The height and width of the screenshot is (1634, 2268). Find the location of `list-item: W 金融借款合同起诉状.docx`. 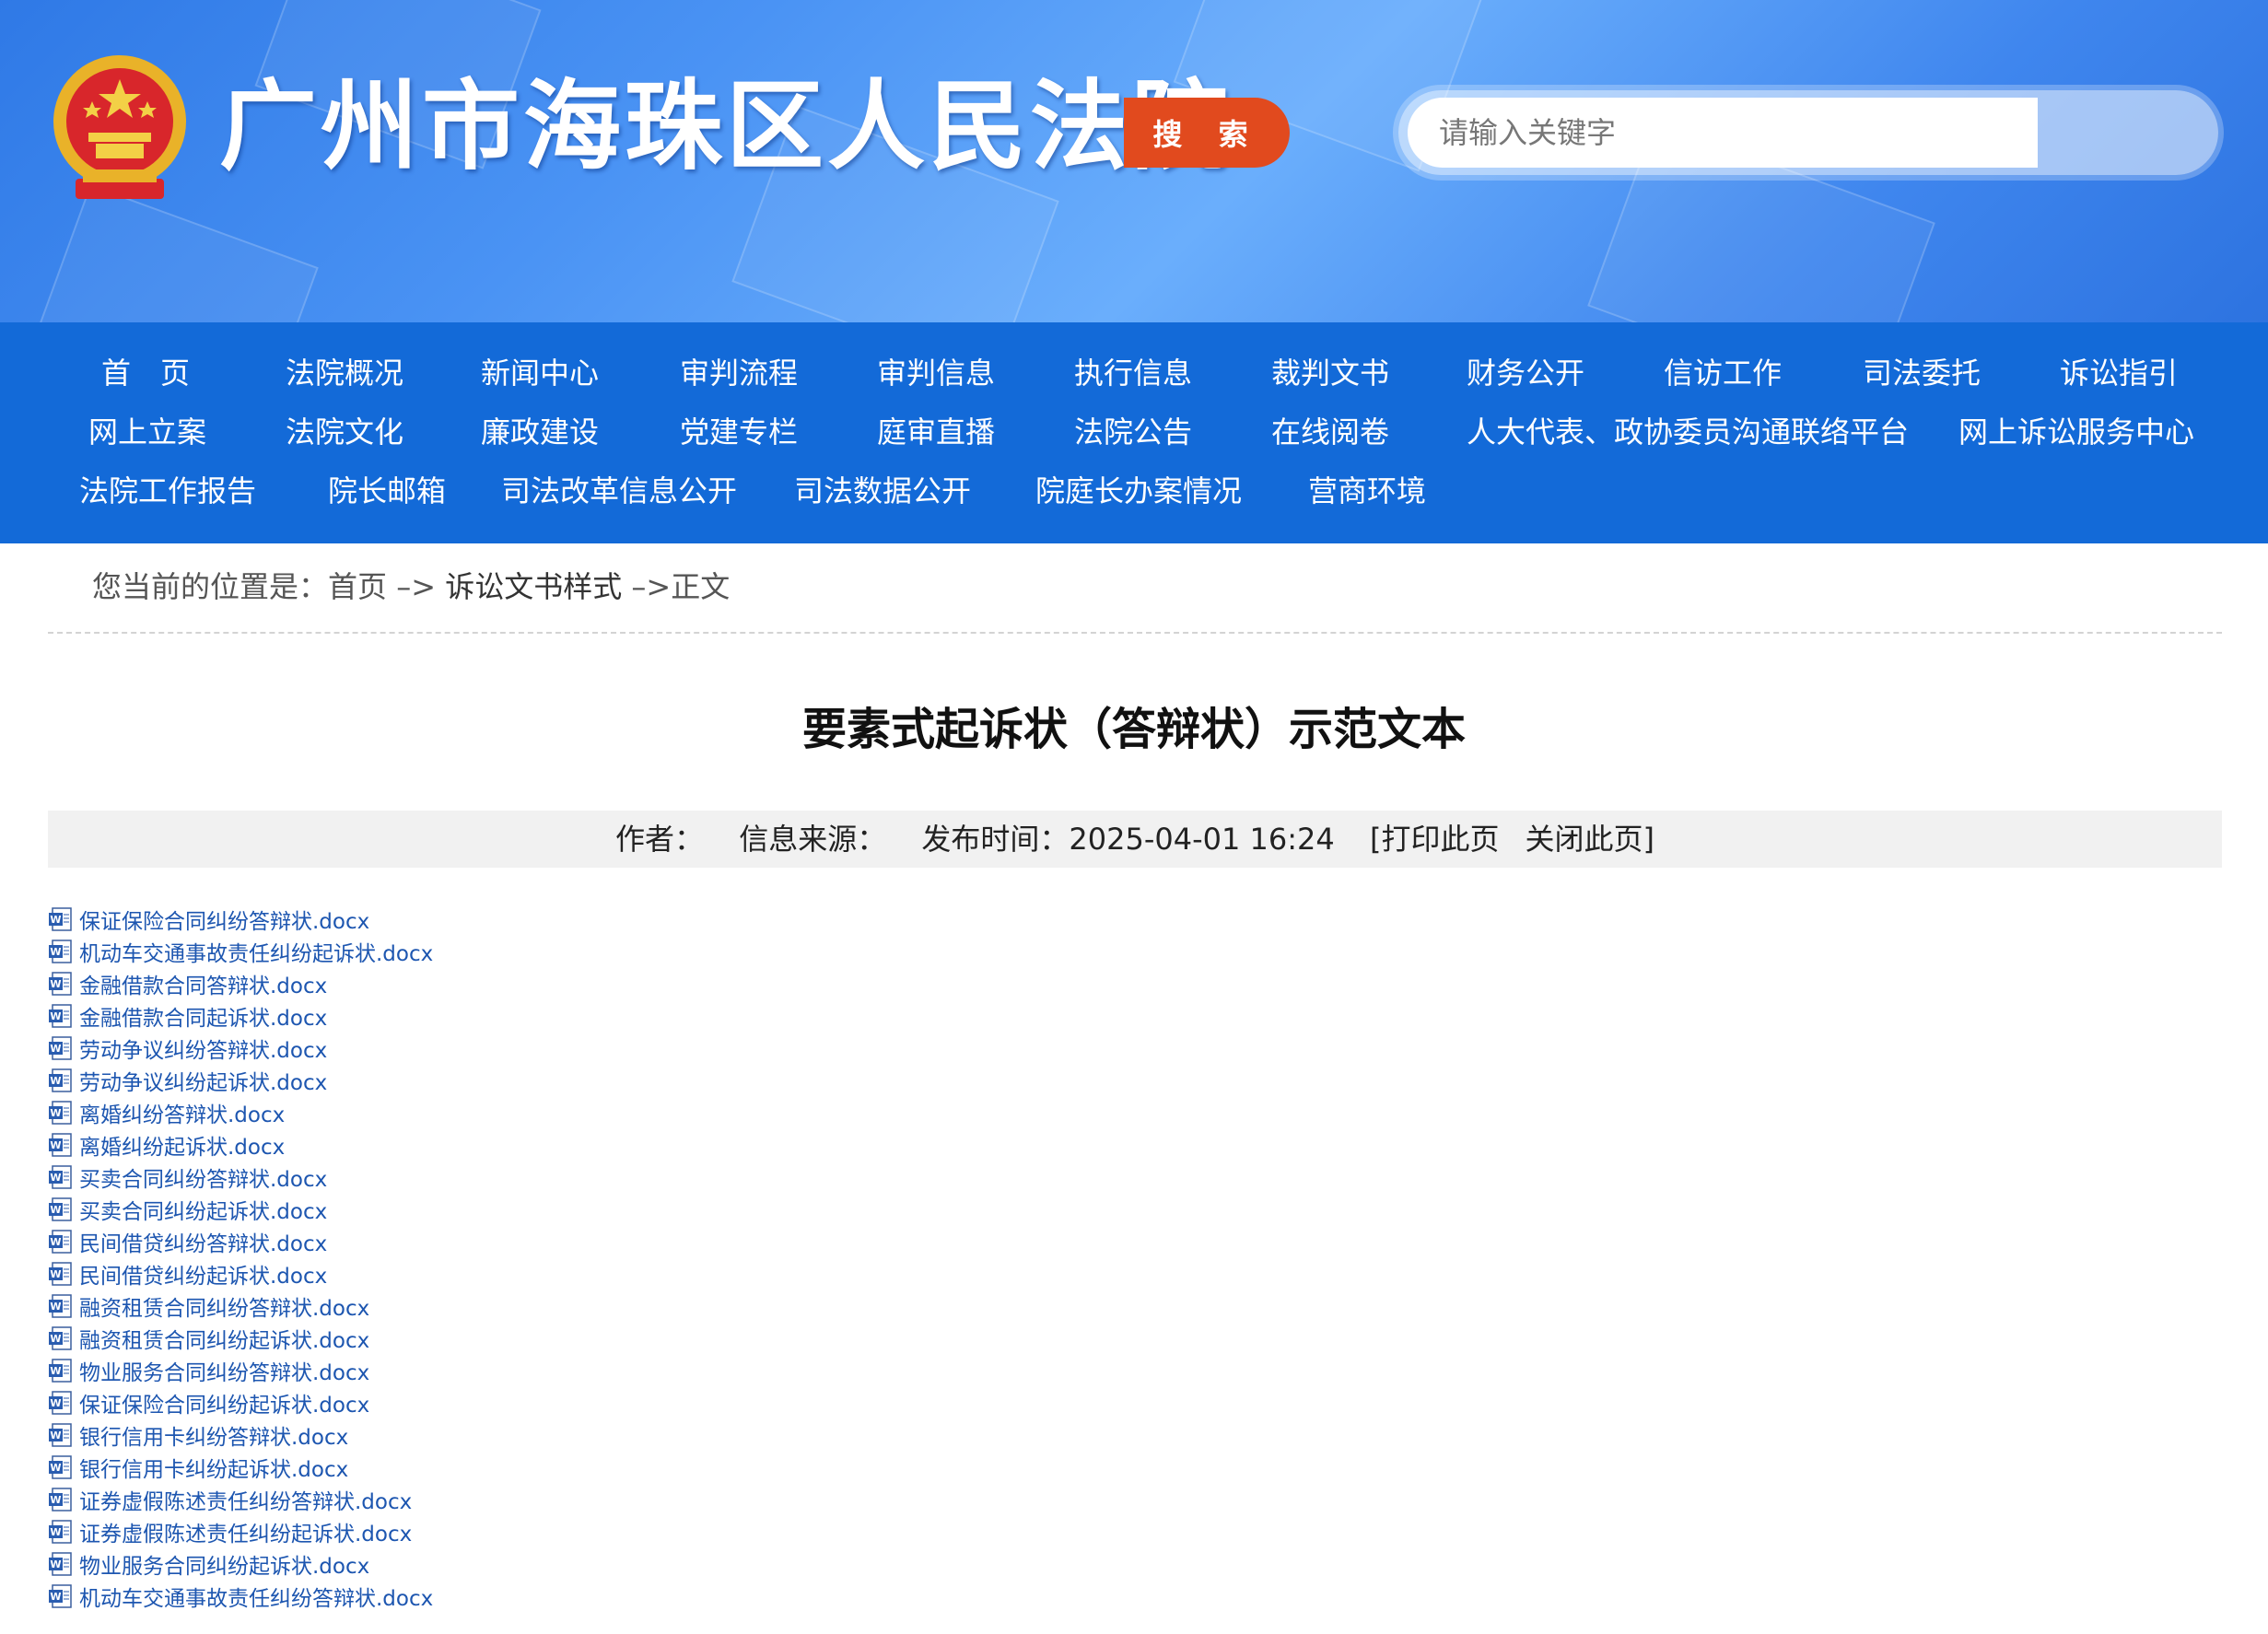

list-item: W 金融借款合同起诉状.docx is located at coordinates (240, 1016).